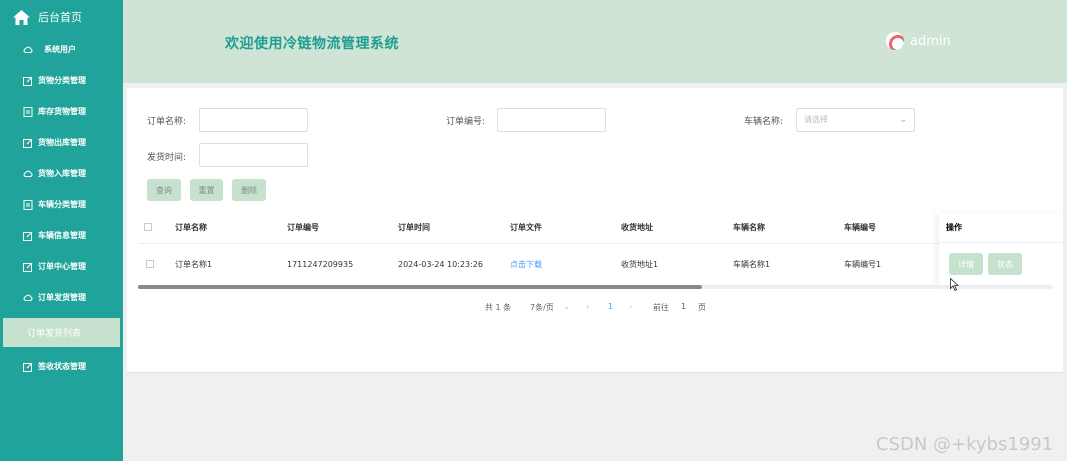 The image size is (1067, 461). I want to click on sidebar-item-label: 订单发货管理, so click(62, 297).